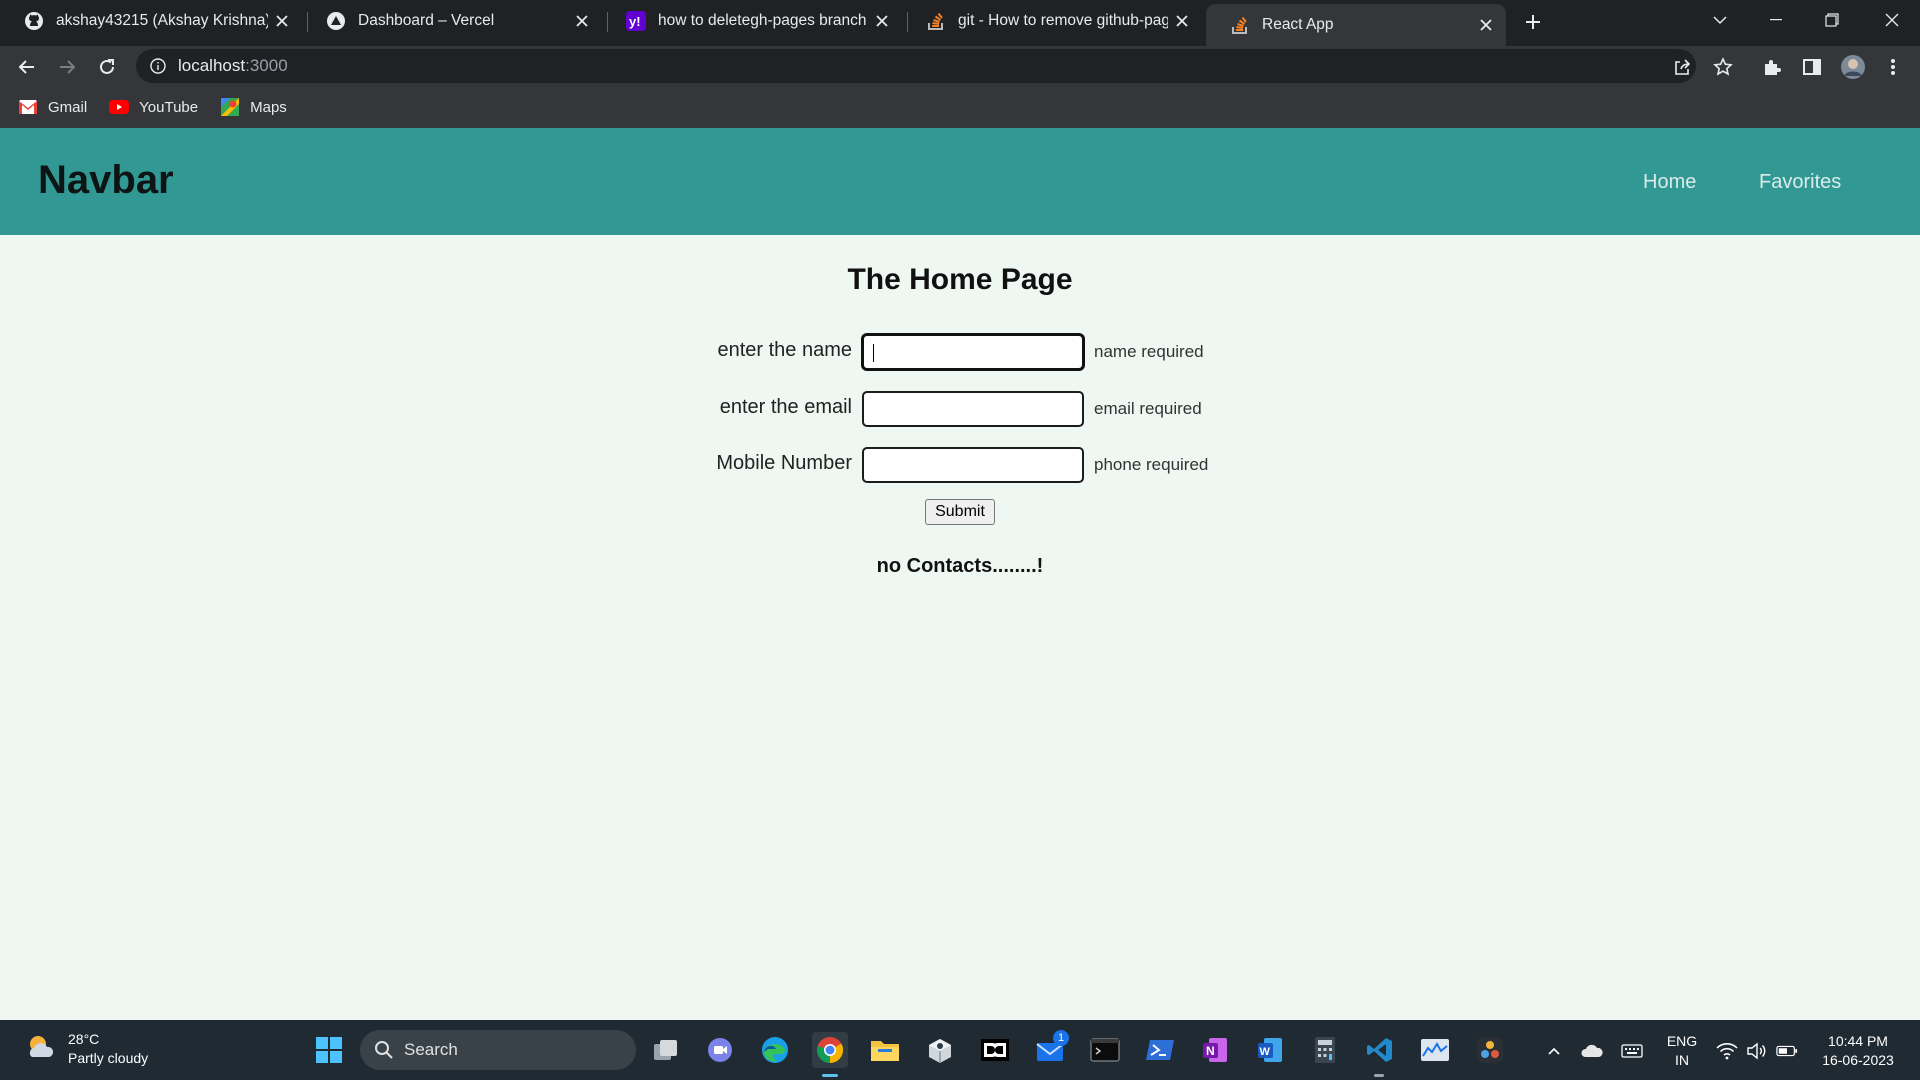  What do you see at coordinates (1160, 1050) in the screenshot?
I see `powershell-icon` at bounding box center [1160, 1050].